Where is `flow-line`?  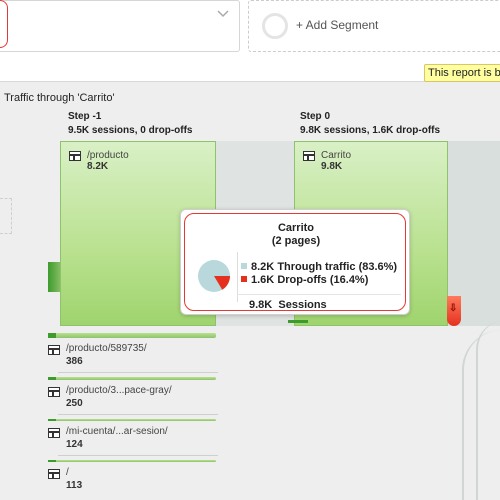 flow-line is located at coordinates (488, 410).